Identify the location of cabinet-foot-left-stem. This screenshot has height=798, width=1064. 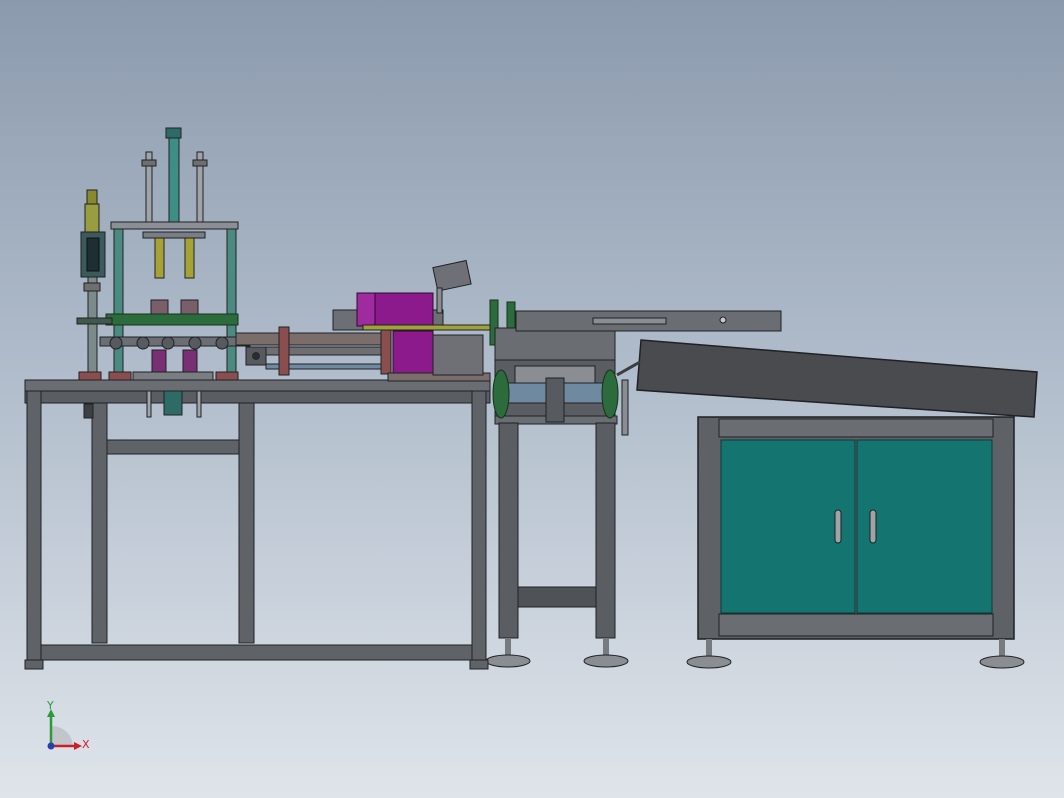
(709, 648).